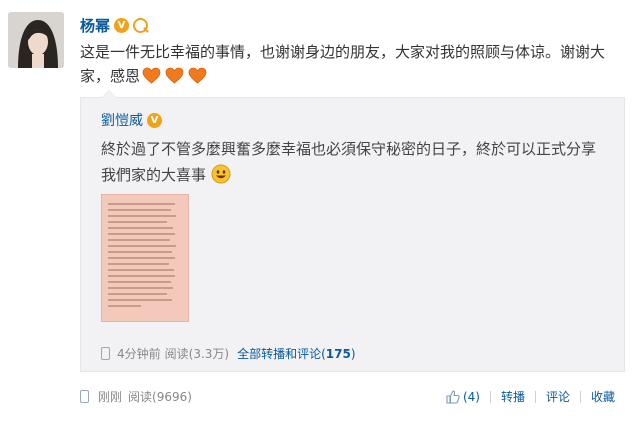 Image resolution: width=640 pixels, height=422 pixels. What do you see at coordinates (95, 25) in the screenshot?
I see `author-name: 杨幂` at bounding box center [95, 25].